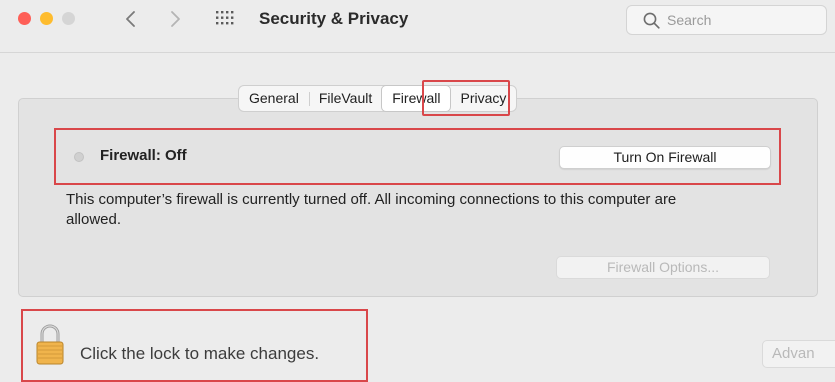 The height and width of the screenshot is (382, 835). I want to click on forward-button, so click(175, 19).